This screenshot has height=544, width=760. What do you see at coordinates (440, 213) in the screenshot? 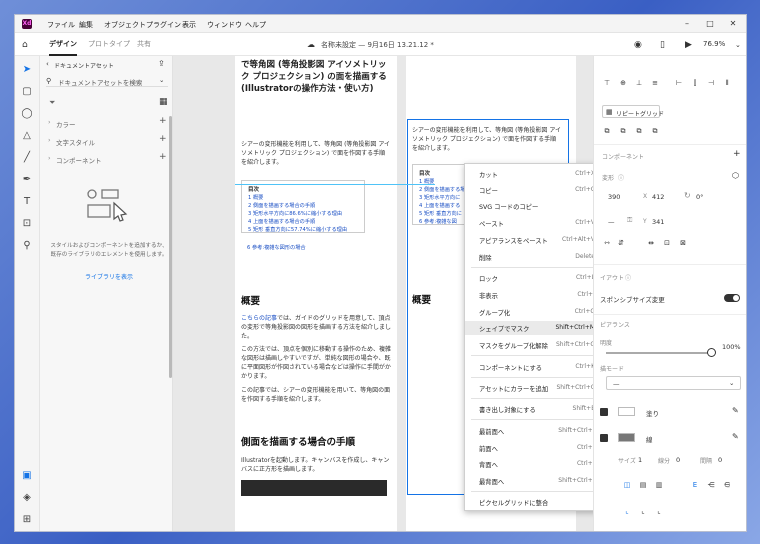
I see `toc-item: 5 矩形 垂直方向に` at bounding box center [440, 213].